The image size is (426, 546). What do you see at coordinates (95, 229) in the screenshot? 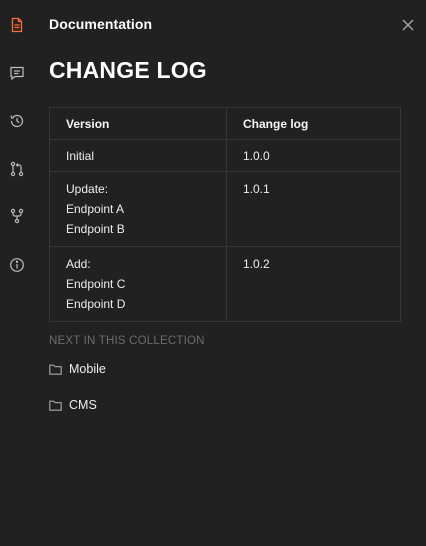
I see `version-line: Endpoint B` at bounding box center [95, 229].